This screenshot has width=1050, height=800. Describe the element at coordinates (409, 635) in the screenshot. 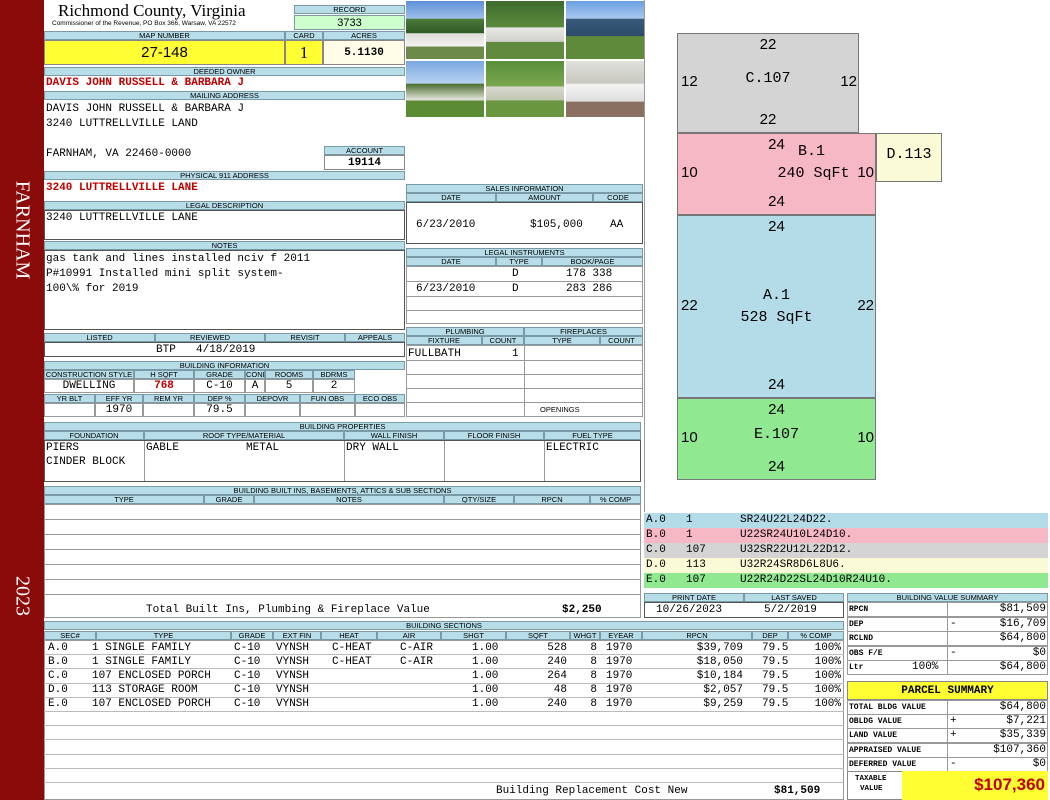

I see `sections-header-5: AIR` at that location.